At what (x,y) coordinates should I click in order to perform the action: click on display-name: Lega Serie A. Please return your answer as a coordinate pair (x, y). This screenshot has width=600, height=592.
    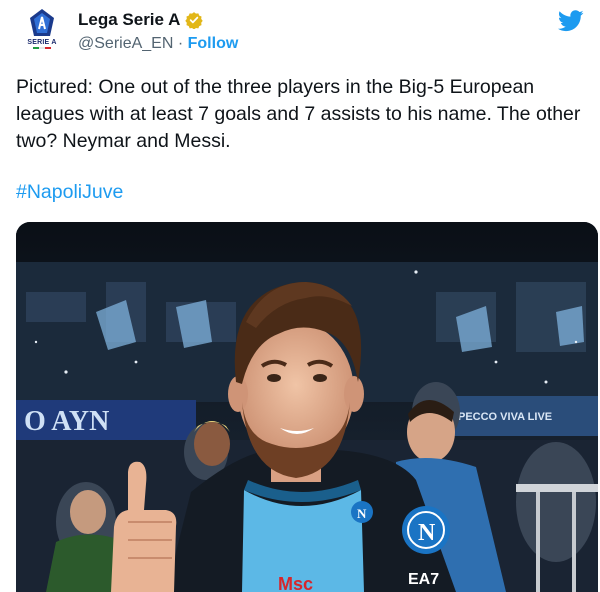
    Looking at the image, I should click on (129, 20).